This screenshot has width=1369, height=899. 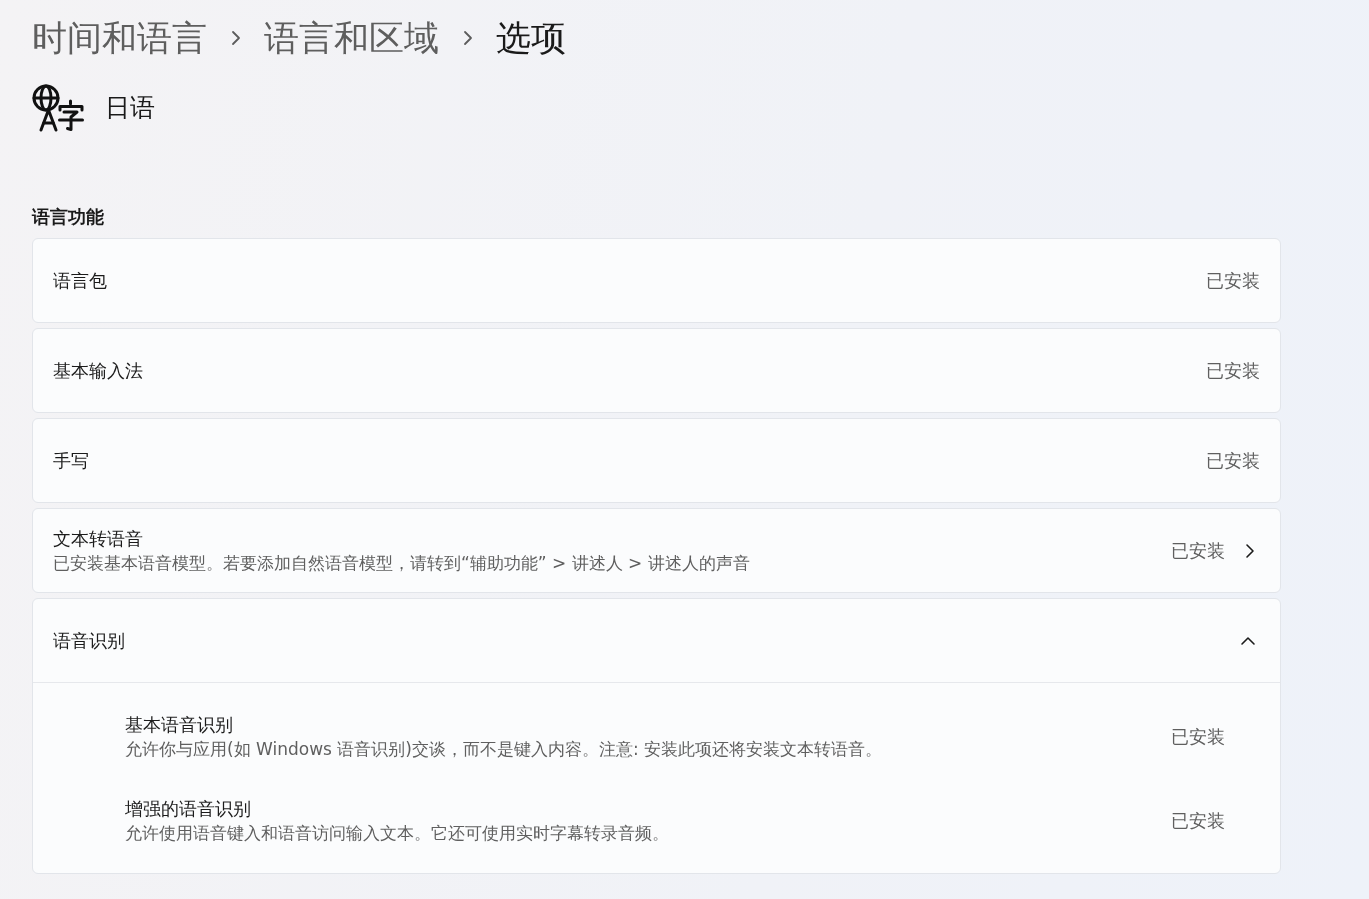 What do you see at coordinates (98, 539) in the screenshot?
I see `feature-title: 文本转语音` at bounding box center [98, 539].